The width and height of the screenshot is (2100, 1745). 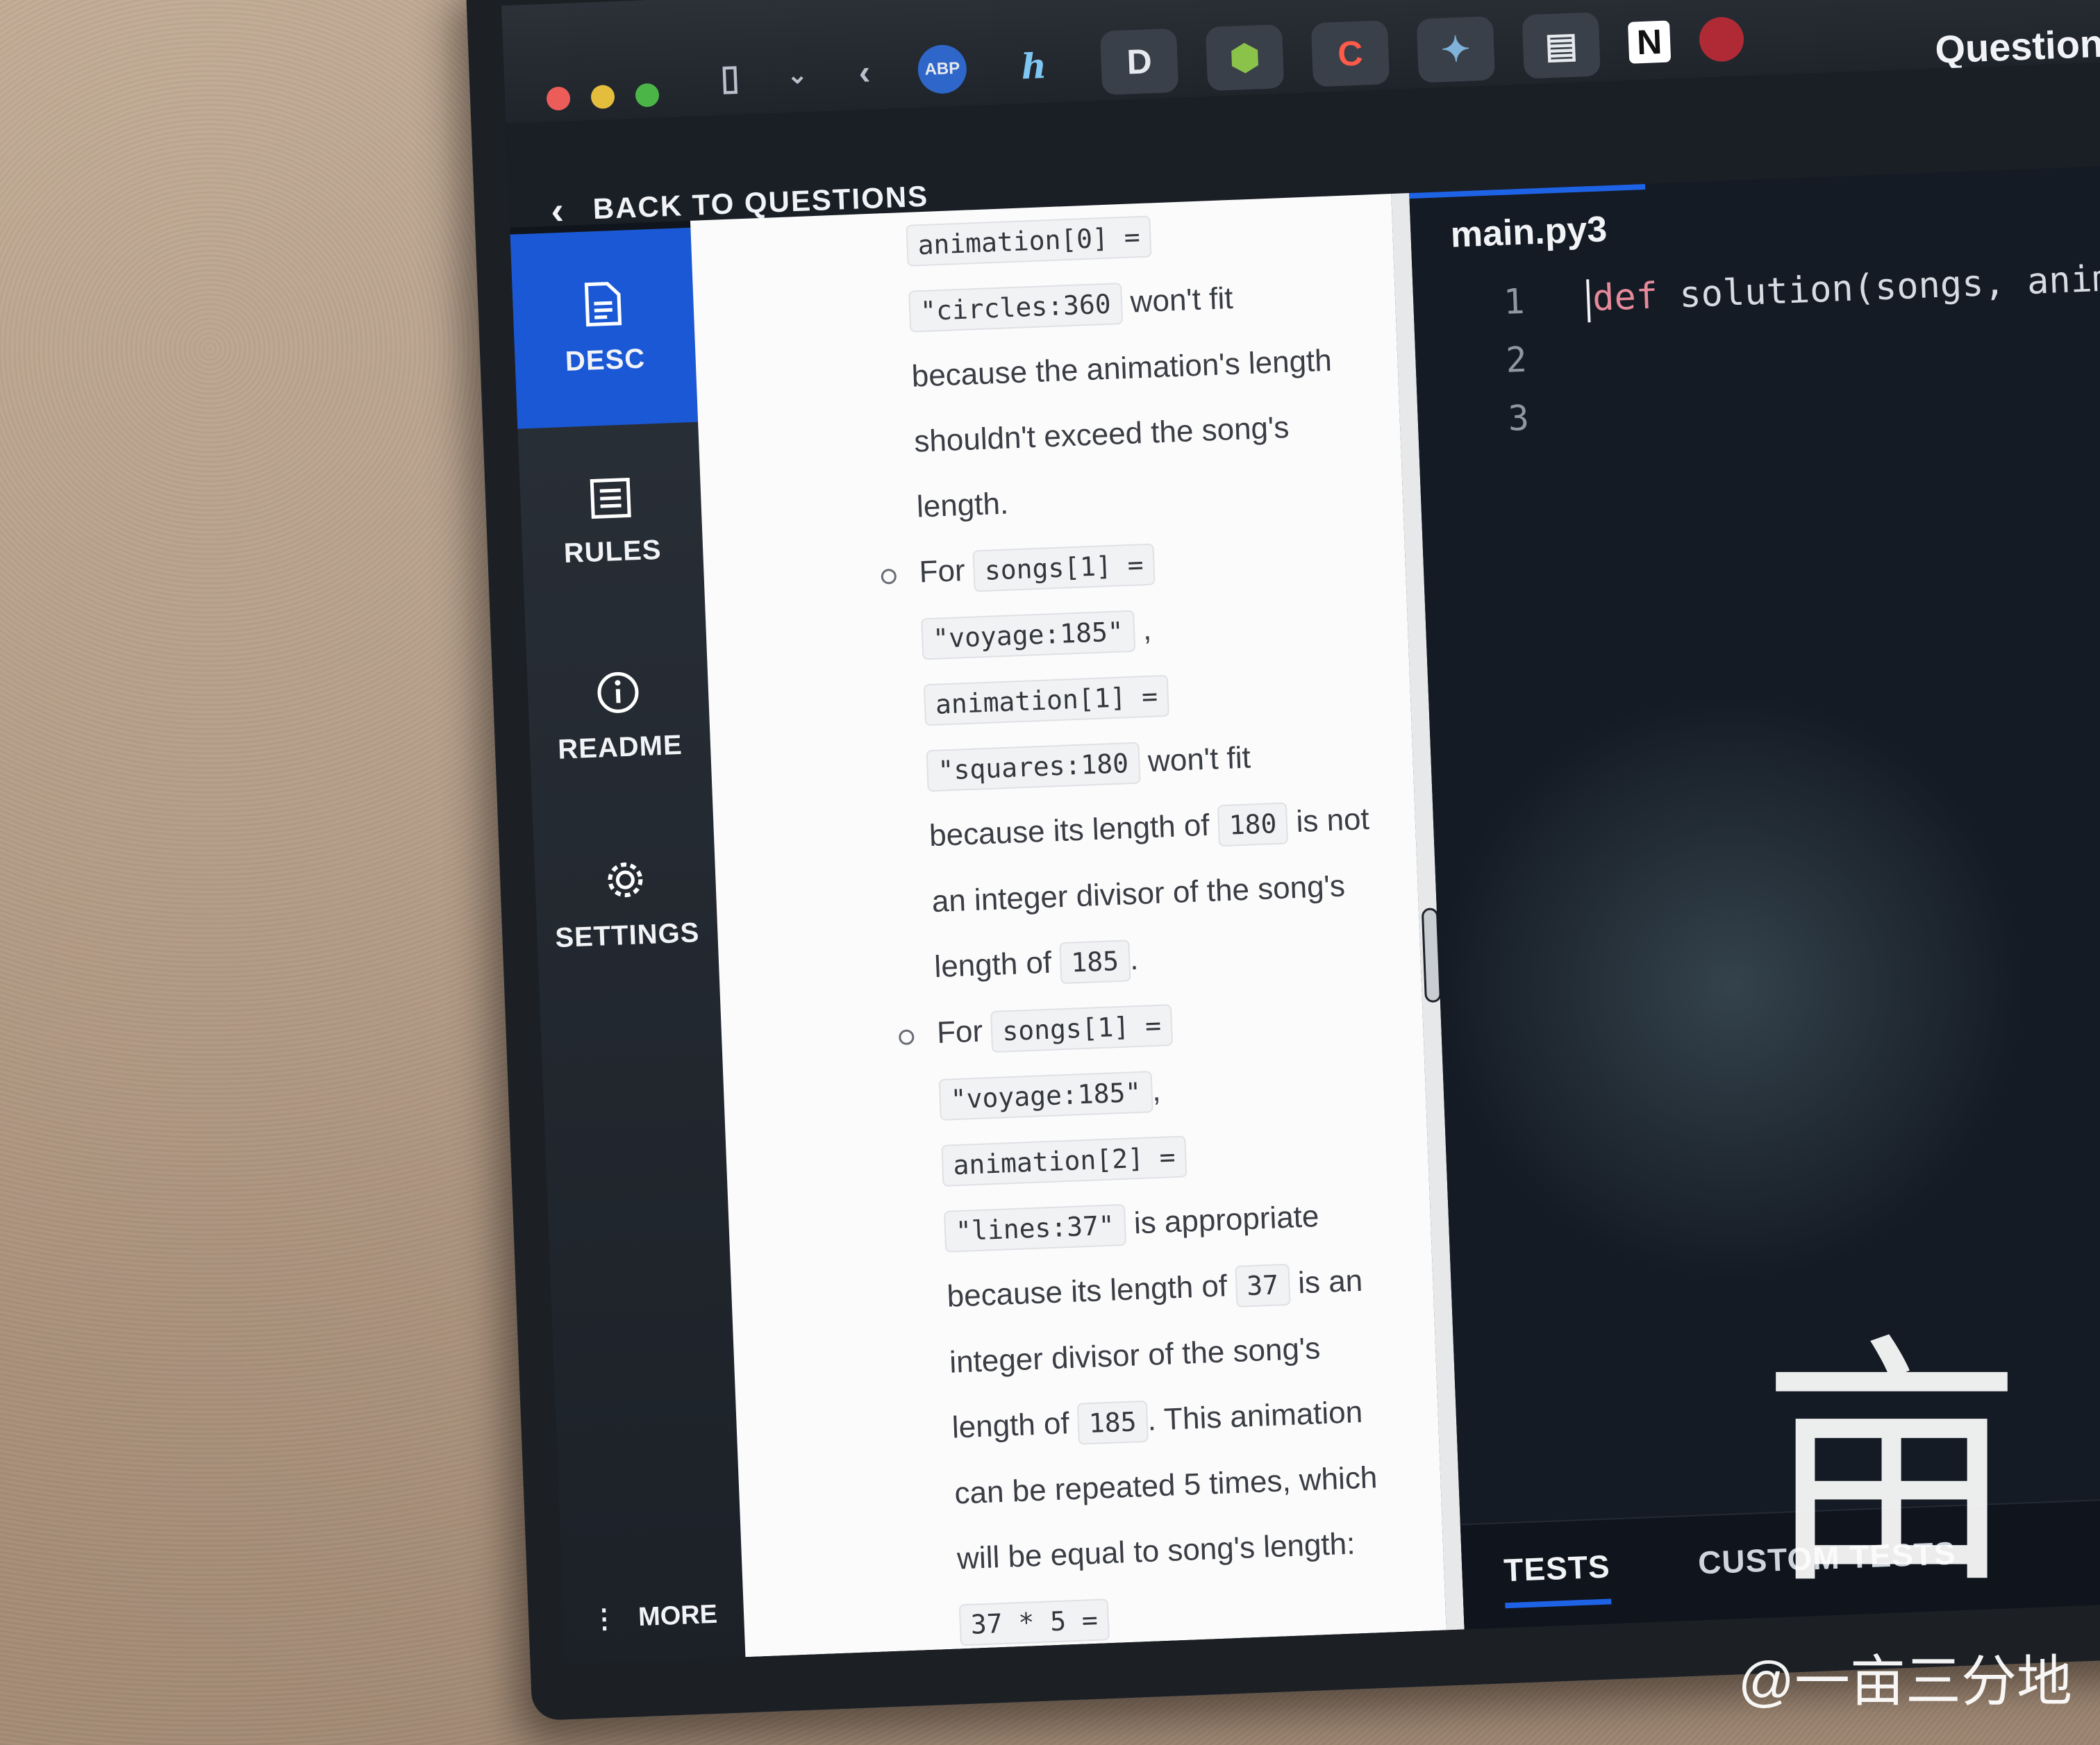 What do you see at coordinates (1514, 302) in the screenshot?
I see `line-number: 1` at bounding box center [1514, 302].